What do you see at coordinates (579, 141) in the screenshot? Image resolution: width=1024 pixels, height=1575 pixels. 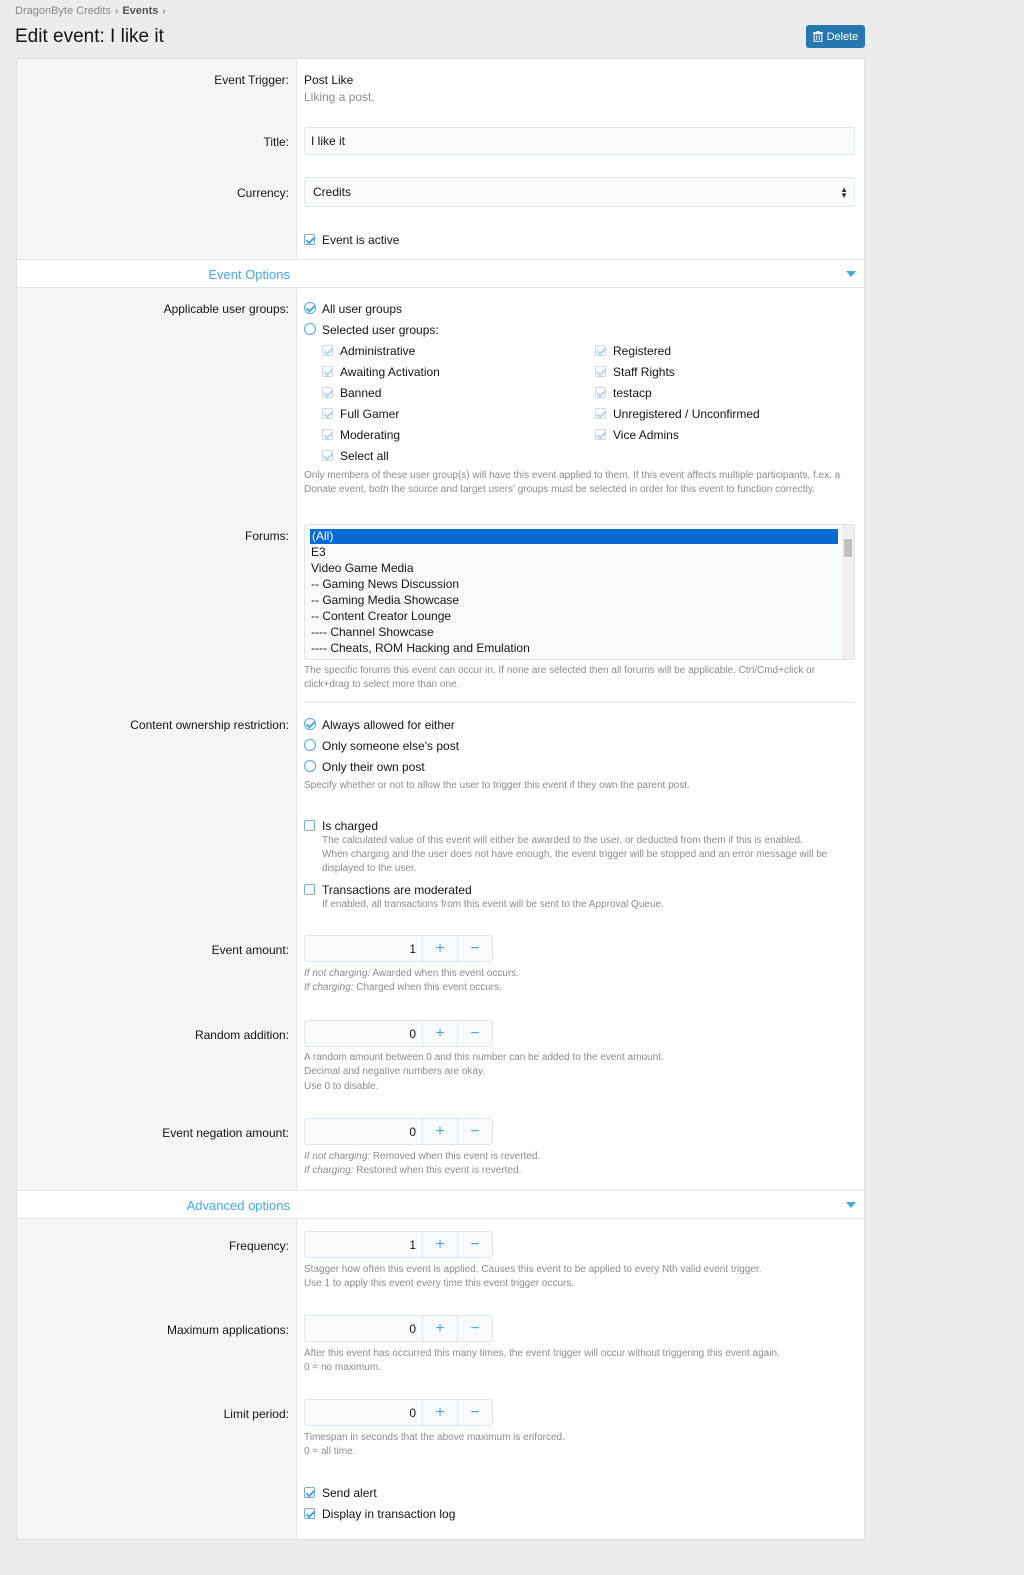 I see `title-input: I like it` at bounding box center [579, 141].